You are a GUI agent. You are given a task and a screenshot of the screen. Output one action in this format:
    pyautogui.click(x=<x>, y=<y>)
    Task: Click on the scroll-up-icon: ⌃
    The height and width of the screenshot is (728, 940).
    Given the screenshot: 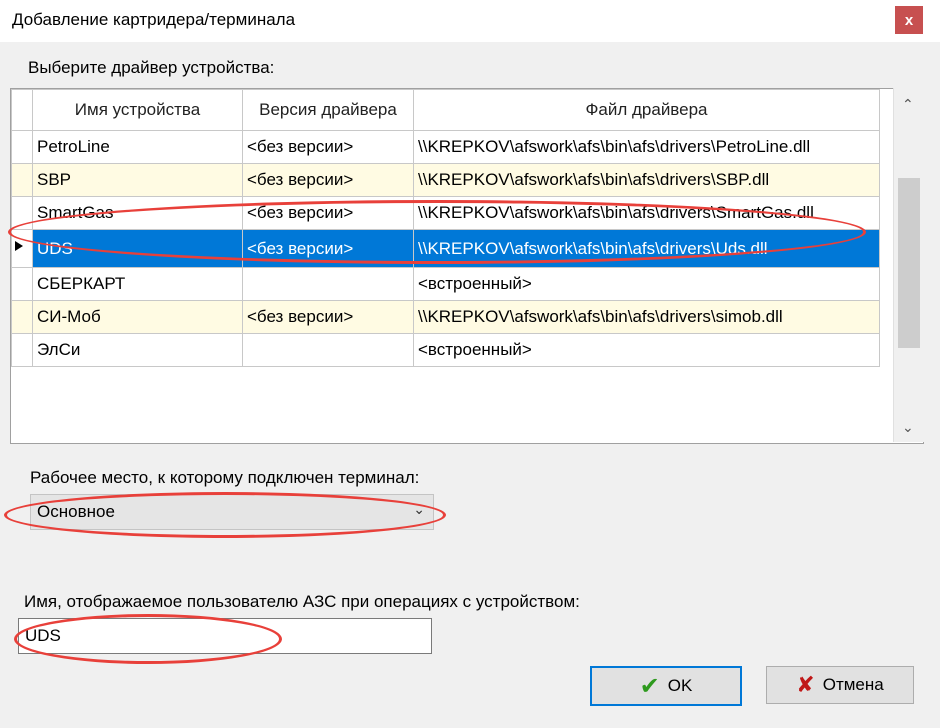 What is the action you would take?
    pyautogui.click(x=908, y=104)
    